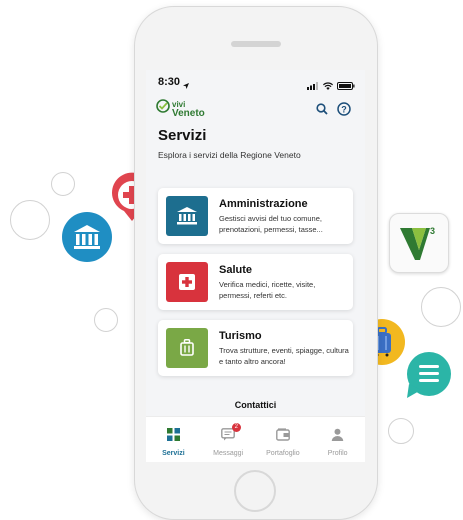  Describe the element at coordinates (87, 237) in the screenshot. I see `bank-circle-icon` at that location.